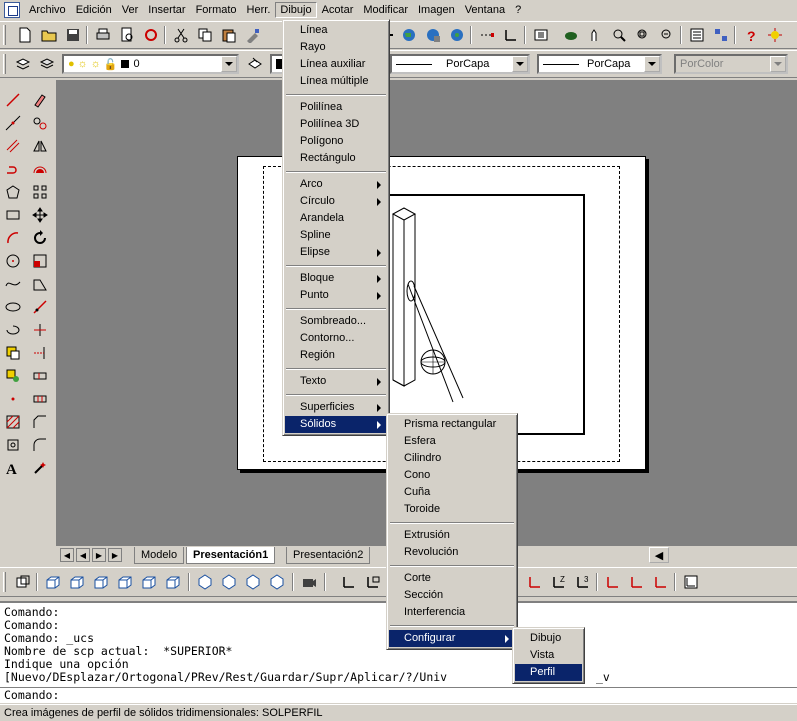  I want to click on box-icon, so click(53, 582).